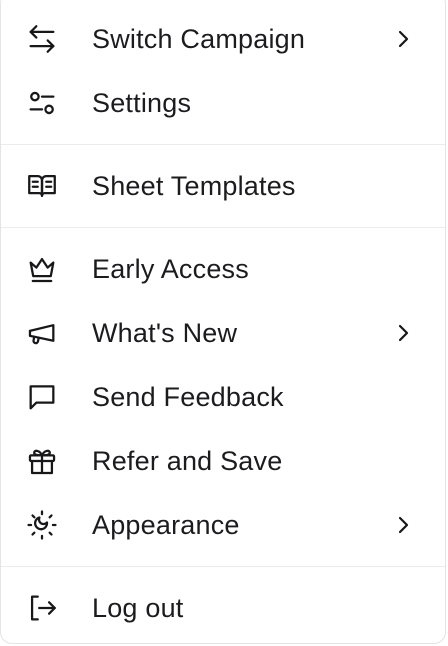 Image resolution: width=448 pixels, height=646 pixels. What do you see at coordinates (42, 333) in the screenshot?
I see `megaphone-icon` at bounding box center [42, 333].